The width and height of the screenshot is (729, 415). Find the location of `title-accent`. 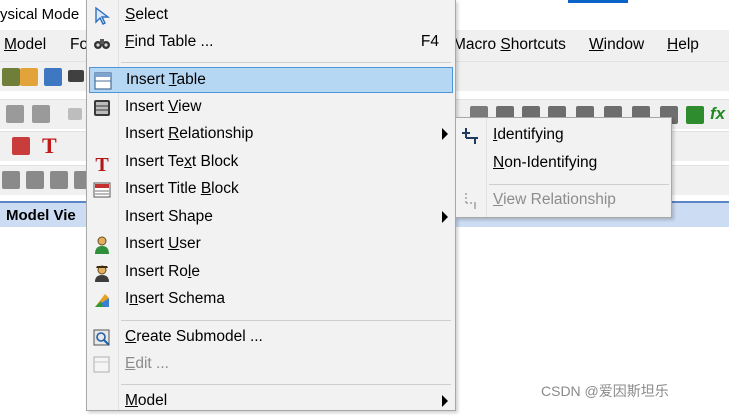

title-accent is located at coordinates (598, 1).